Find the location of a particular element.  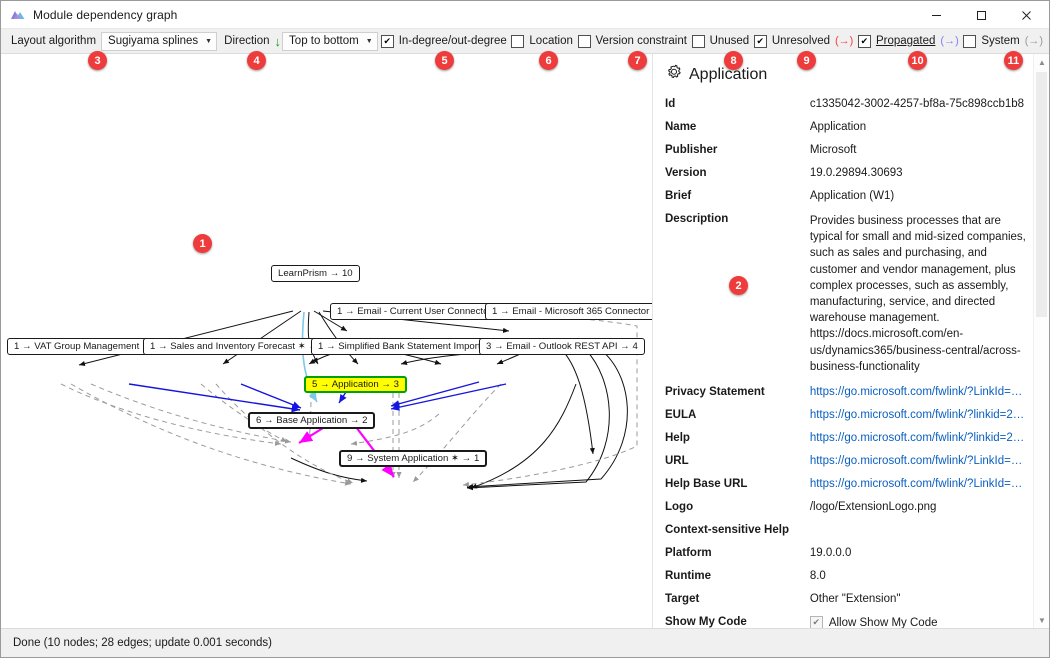

graph-node-baseapp: 6 → Base Application → 2 is located at coordinates (312, 420).